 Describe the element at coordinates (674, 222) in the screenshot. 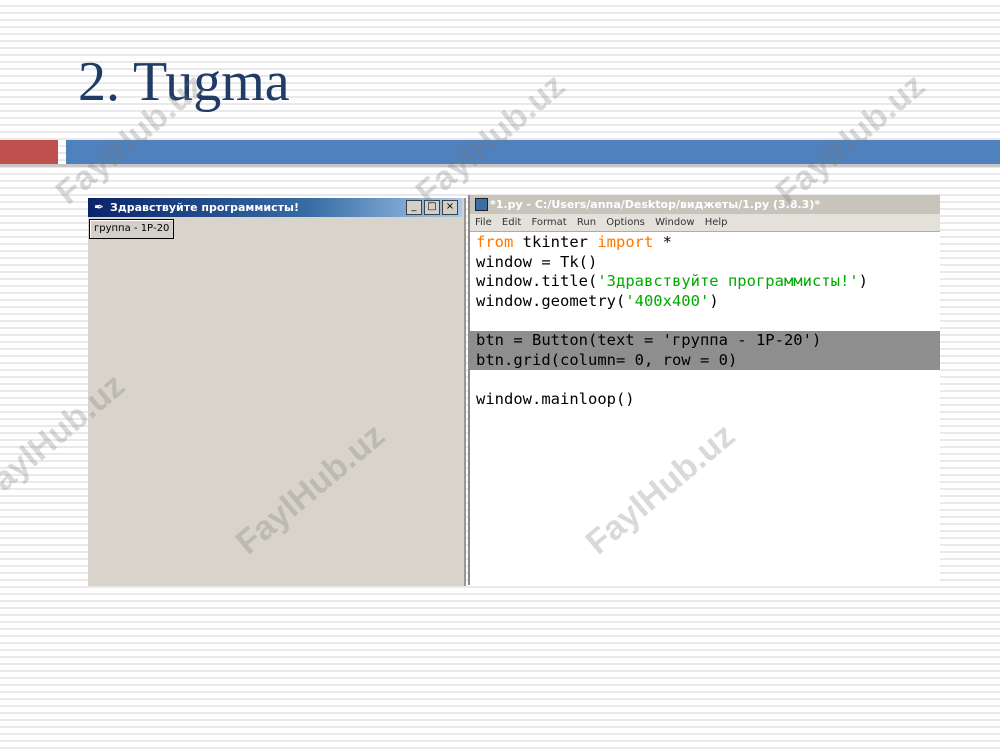

I see `menu-window: Window` at that location.